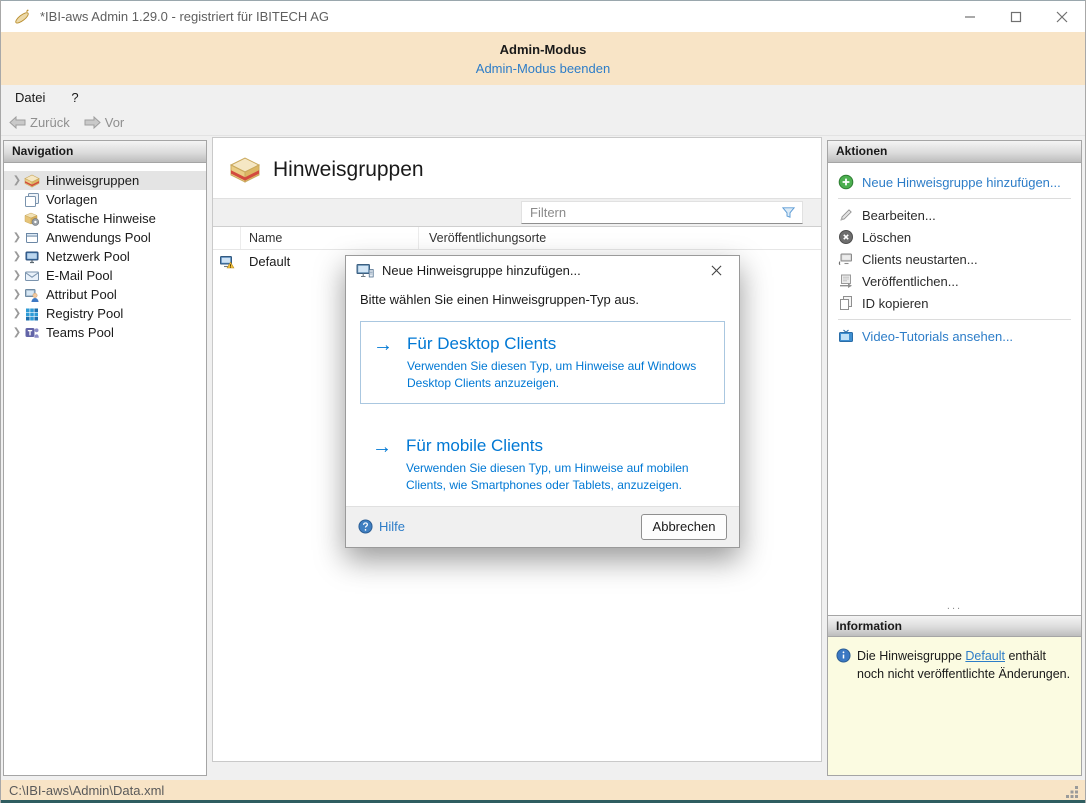 This screenshot has width=1086, height=803. What do you see at coordinates (843, 655) in the screenshot?
I see `info-icon` at bounding box center [843, 655].